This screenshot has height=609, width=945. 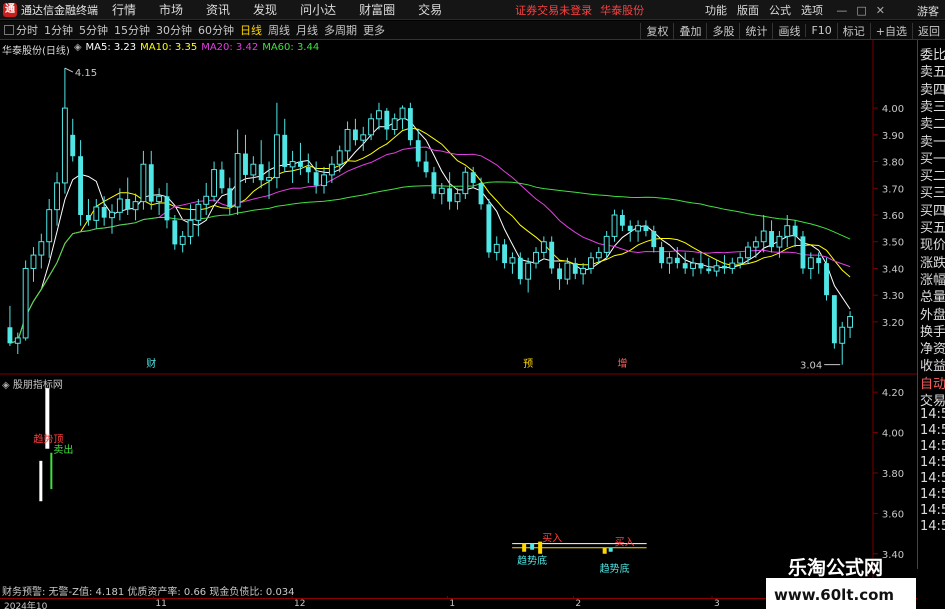 I want to click on side-panel-label: 卖五, so click(x=932, y=70).